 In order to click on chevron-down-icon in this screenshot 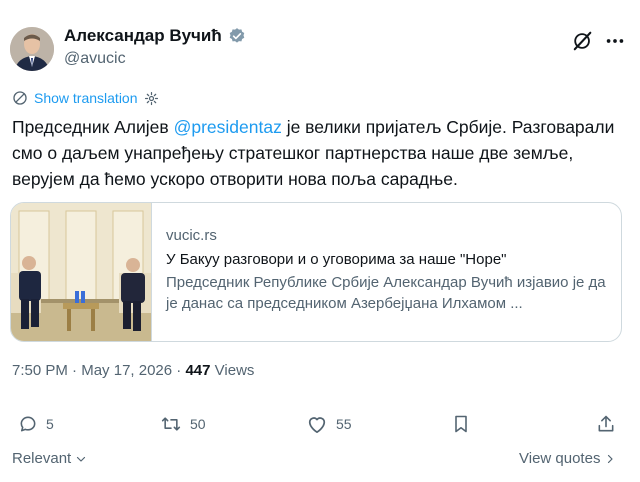, I will do `click(81, 459)`.